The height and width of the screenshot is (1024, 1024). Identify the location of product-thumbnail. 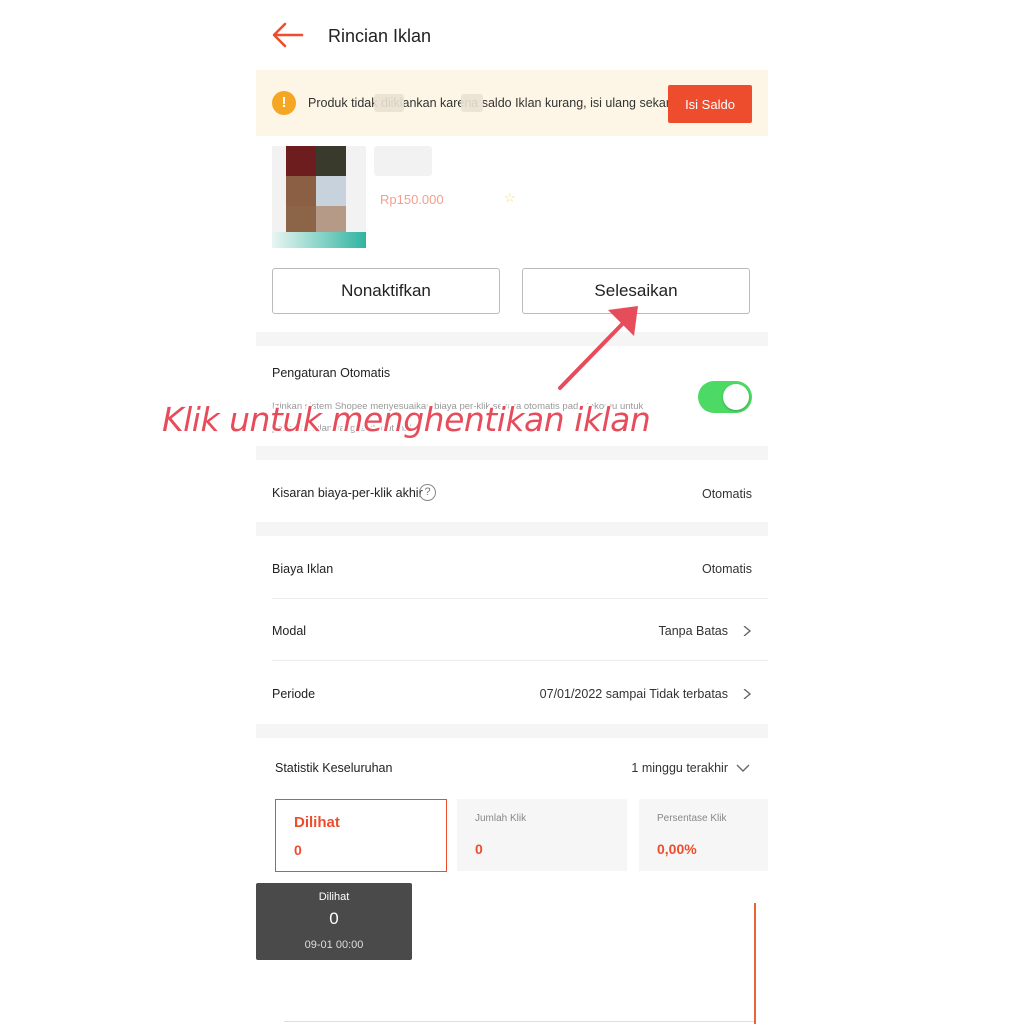
(319, 197).